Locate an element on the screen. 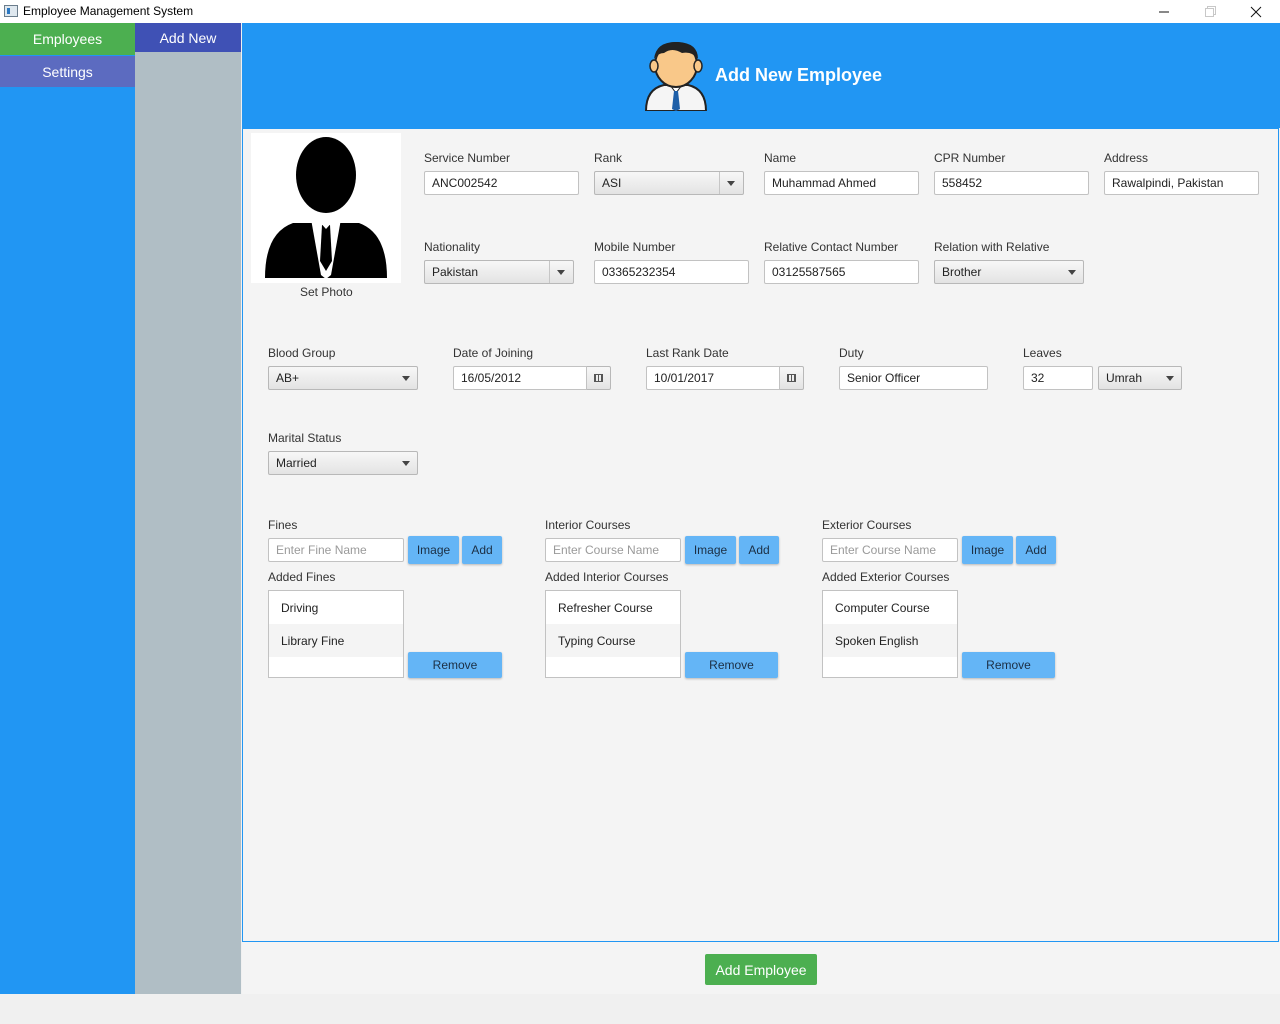 The height and width of the screenshot is (1024, 1280). service-number-field: ANC002542 is located at coordinates (501, 183).